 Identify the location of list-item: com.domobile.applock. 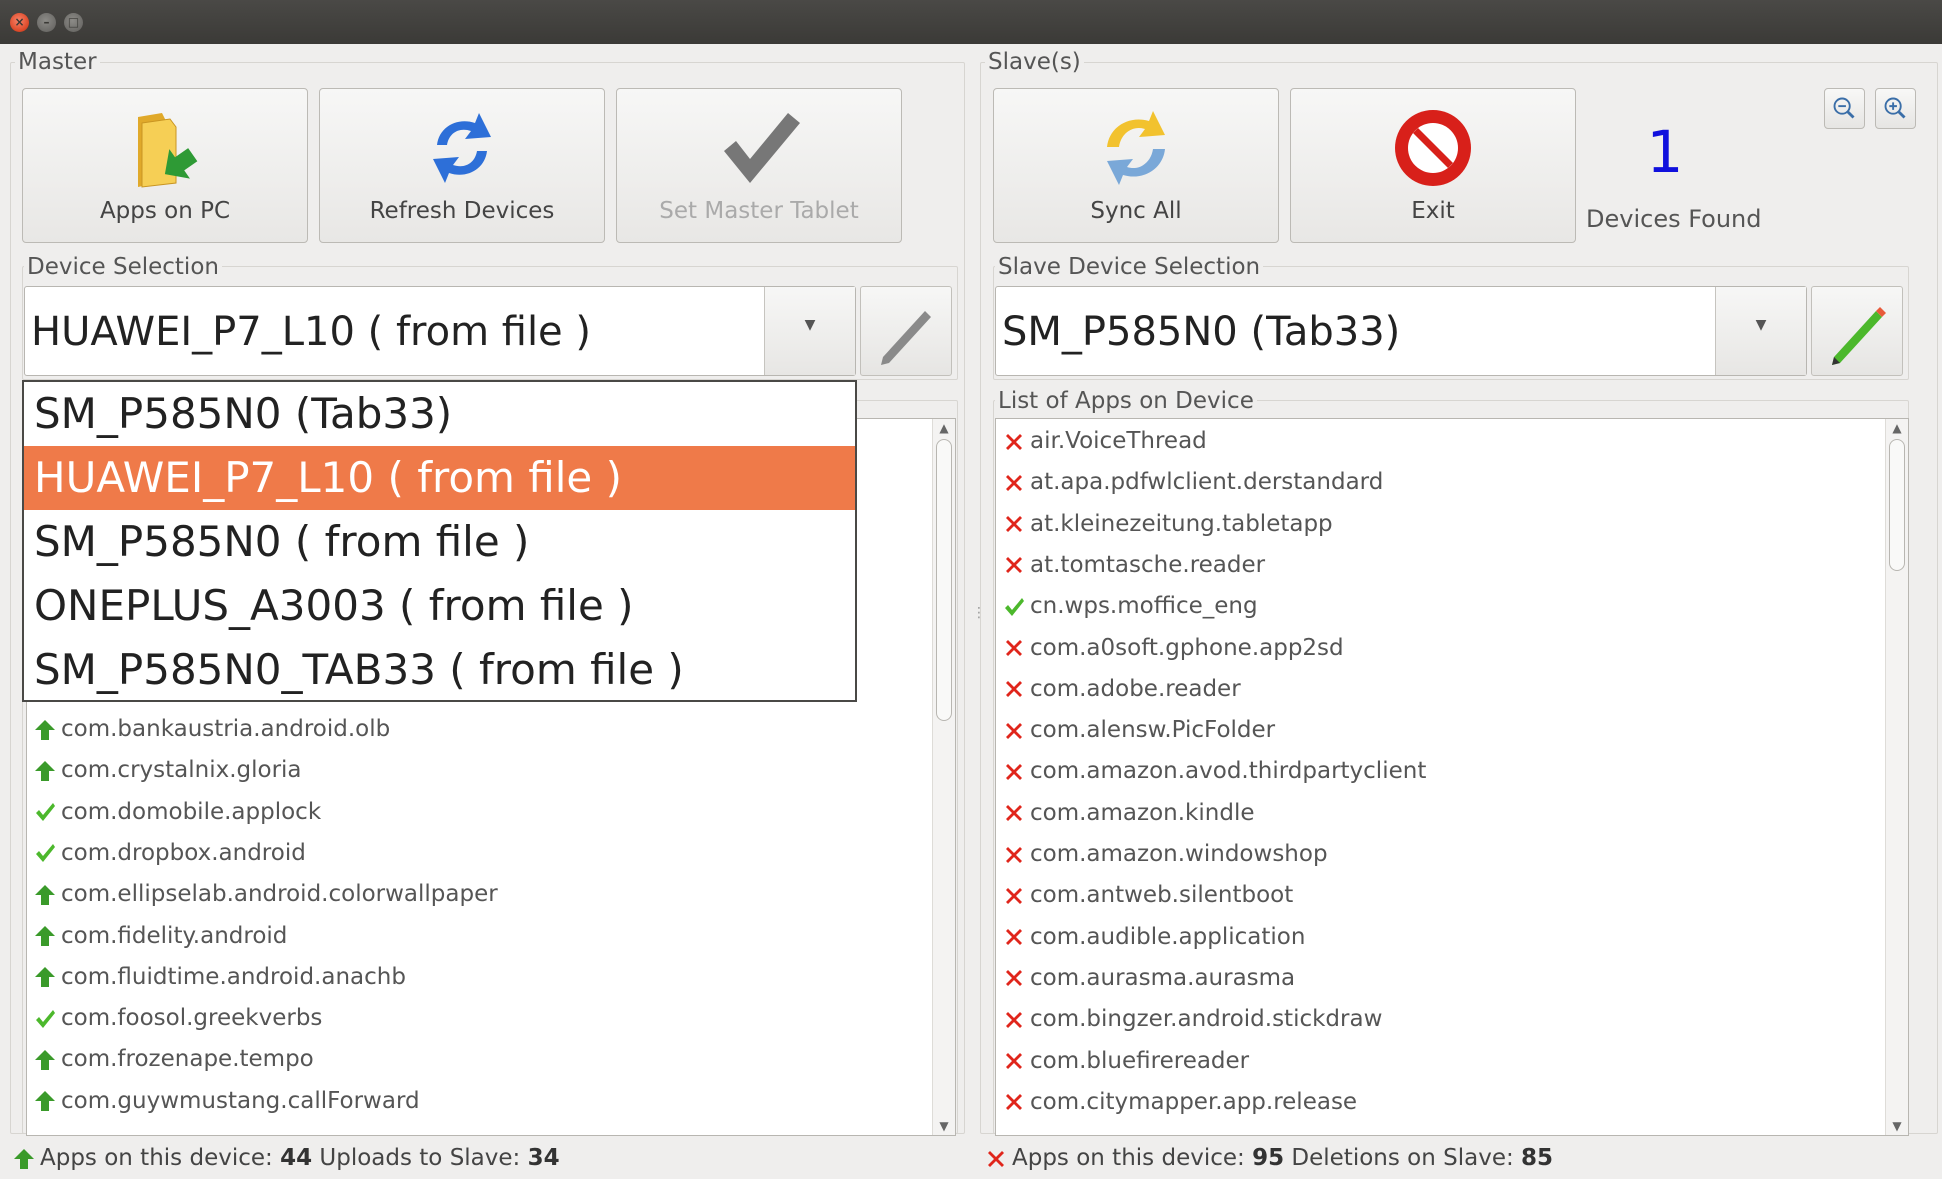
(174, 812).